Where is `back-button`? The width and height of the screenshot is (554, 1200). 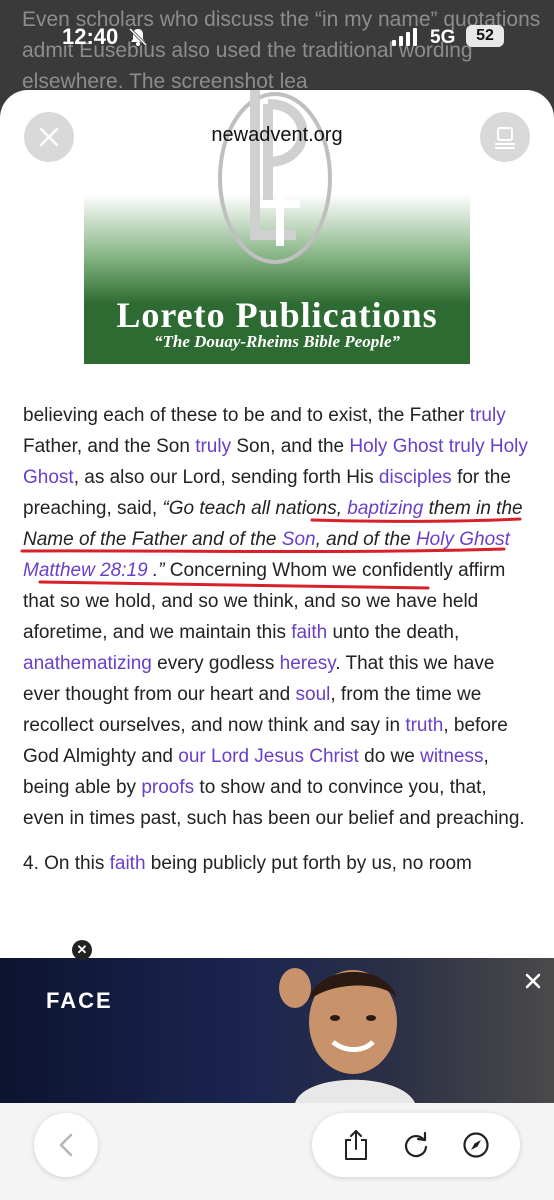 back-button is located at coordinates (66, 1145).